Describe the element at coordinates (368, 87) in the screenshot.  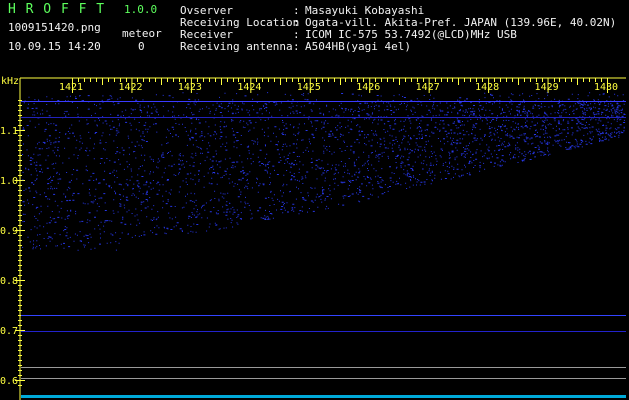
I see `x-tick-label: 1426` at that location.